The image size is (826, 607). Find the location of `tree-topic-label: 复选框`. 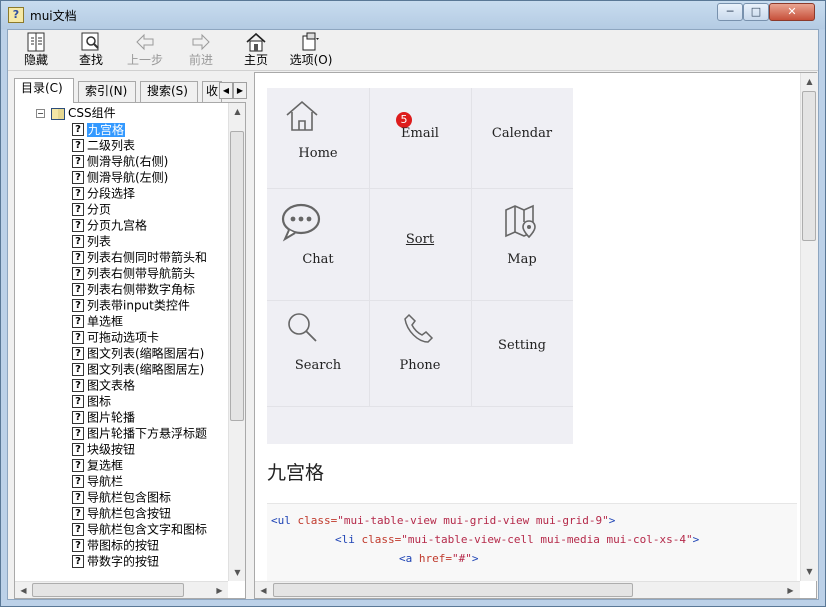

tree-topic-label: 复选框 is located at coordinates (105, 465).